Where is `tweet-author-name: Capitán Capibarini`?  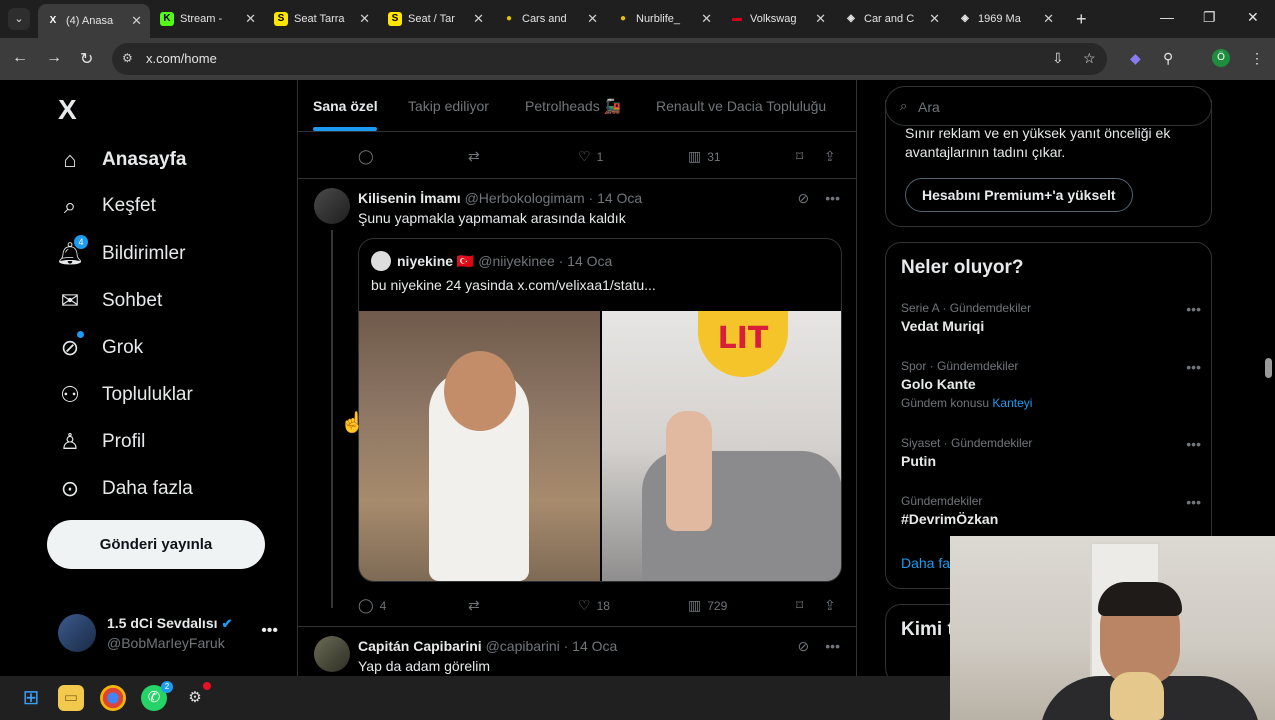 tweet-author-name: Capitán Capibarini is located at coordinates (420, 646).